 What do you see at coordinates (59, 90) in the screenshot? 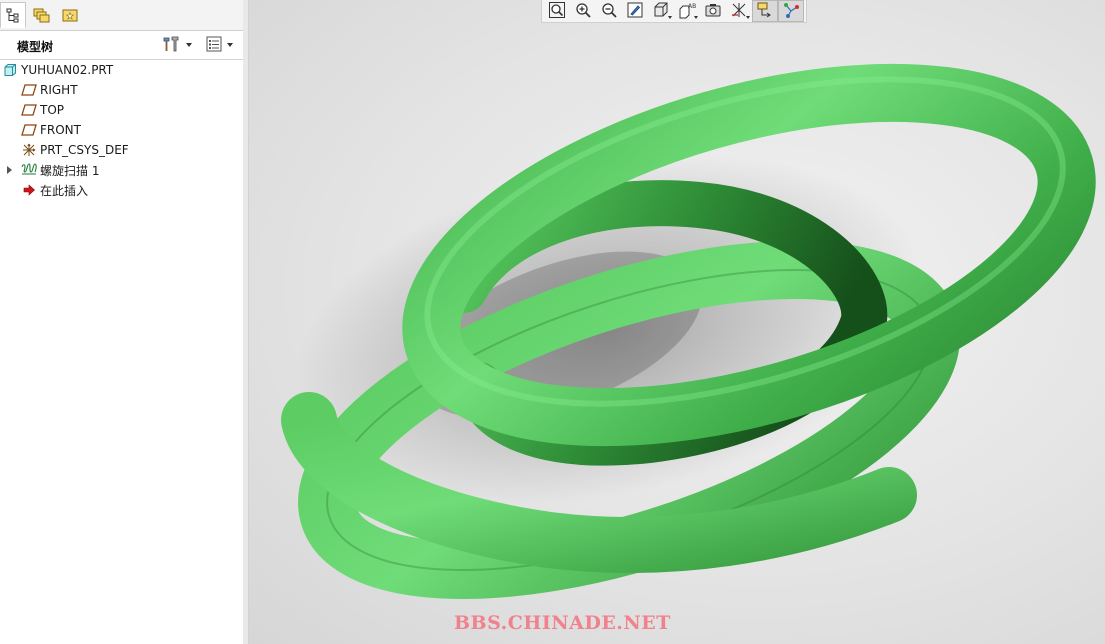
I see `tree-item-label: RIGHT` at bounding box center [59, 90].